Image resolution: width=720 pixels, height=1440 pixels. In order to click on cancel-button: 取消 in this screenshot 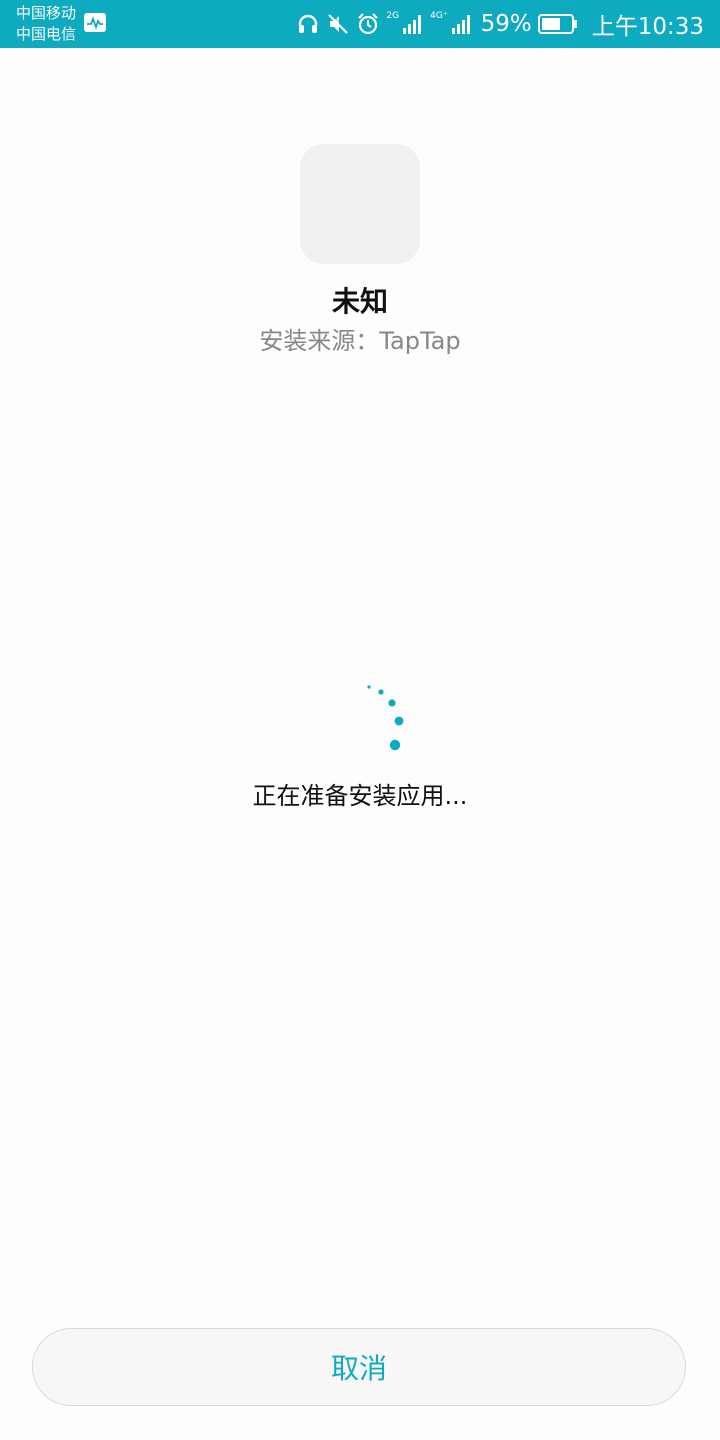, I will do `click(359, 1367)`.